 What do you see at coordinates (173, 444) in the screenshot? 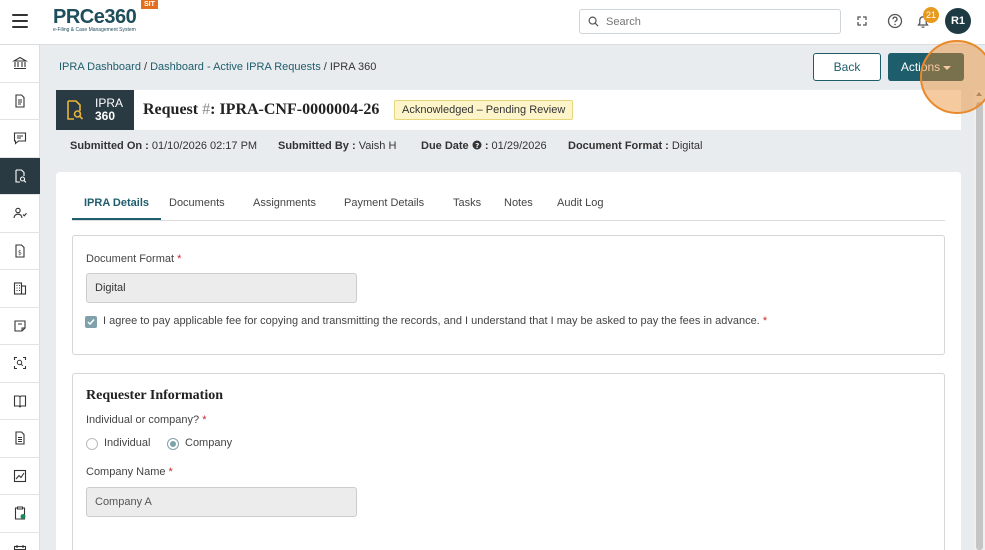
I see `radio-company` at bounding box center [173, 444].